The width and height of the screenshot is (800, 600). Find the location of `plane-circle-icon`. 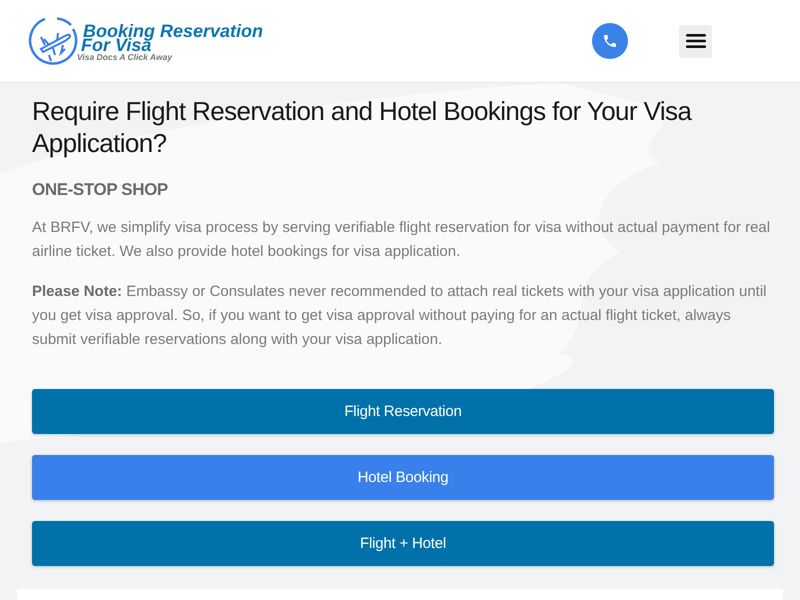

plane-circle-icon is located at coordinates (53, 41).